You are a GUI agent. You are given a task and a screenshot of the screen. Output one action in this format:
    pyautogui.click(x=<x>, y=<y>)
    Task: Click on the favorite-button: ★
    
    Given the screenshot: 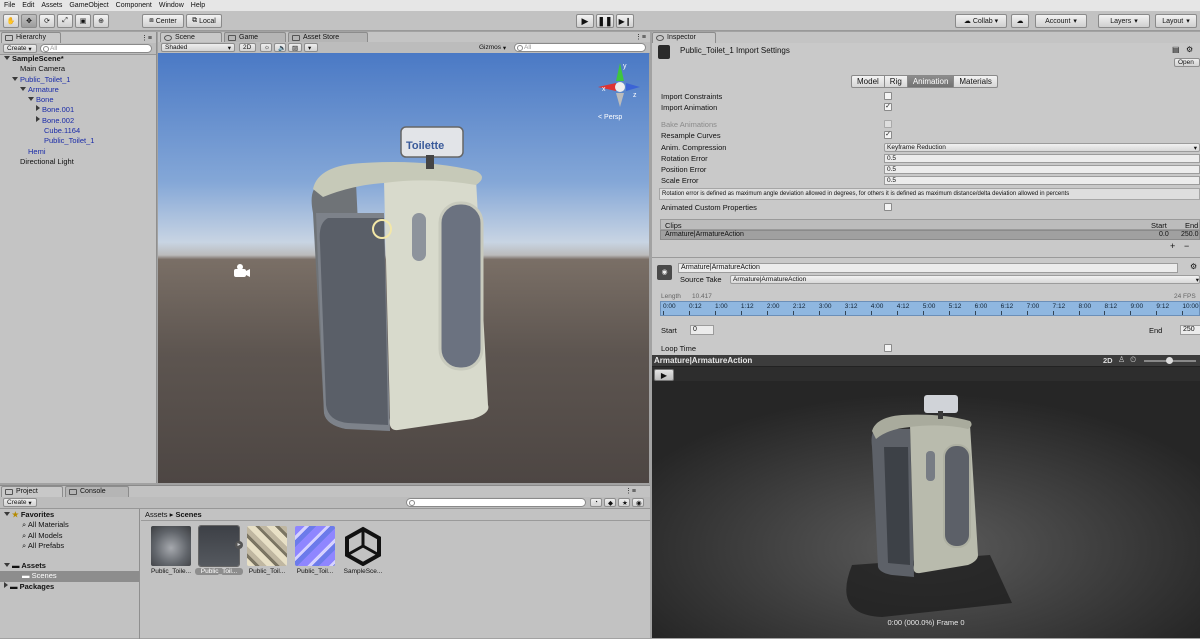 What is the action you would take?
    pyautogui.click(x=624, y=502)
    